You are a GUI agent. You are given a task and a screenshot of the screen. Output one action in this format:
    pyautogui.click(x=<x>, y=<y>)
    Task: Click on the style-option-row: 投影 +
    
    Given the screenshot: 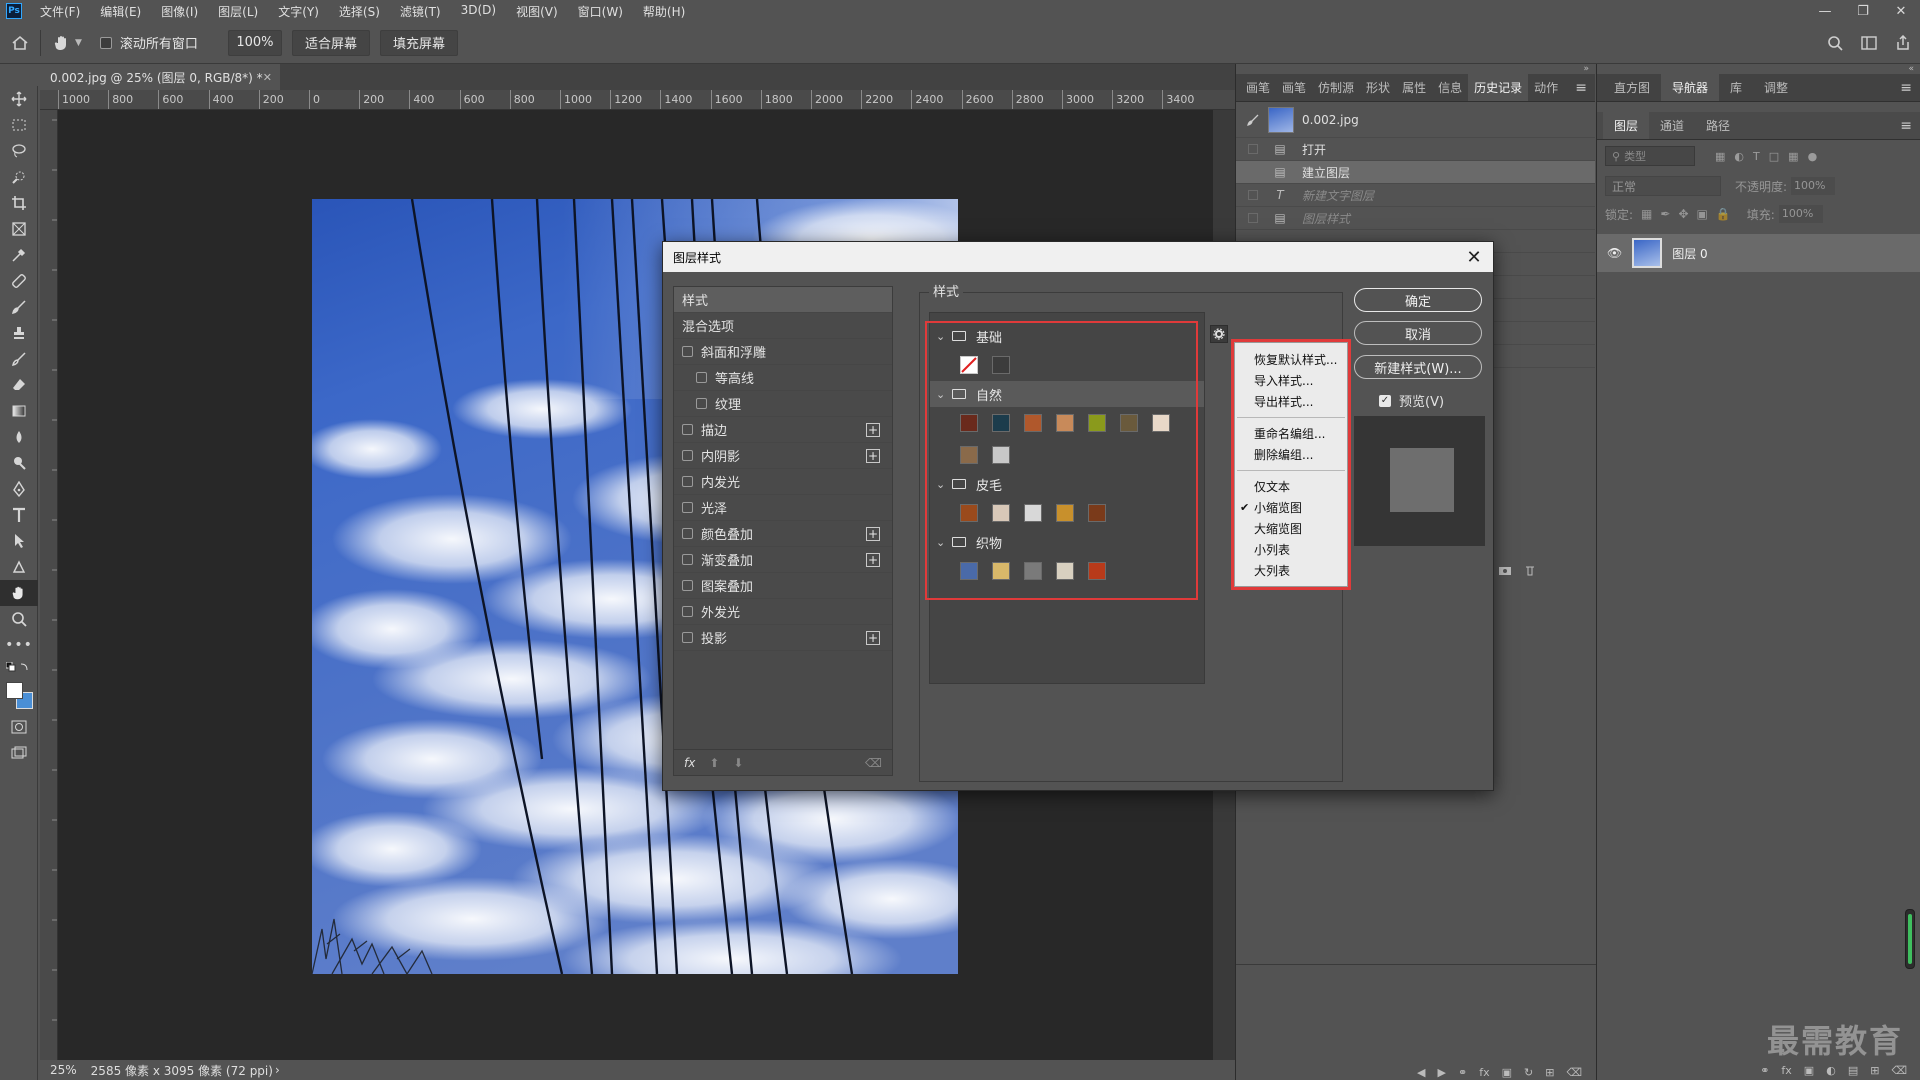 What is the action you would take?
    pyautogui.click(x=783, y=638)
    